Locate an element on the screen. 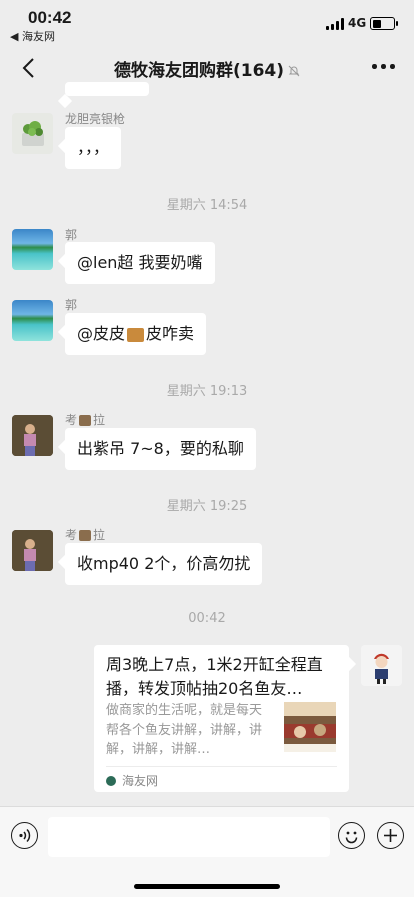 The width and height of the screenshot is (414, 897). voice-icon is located at coordinates (25, 835).